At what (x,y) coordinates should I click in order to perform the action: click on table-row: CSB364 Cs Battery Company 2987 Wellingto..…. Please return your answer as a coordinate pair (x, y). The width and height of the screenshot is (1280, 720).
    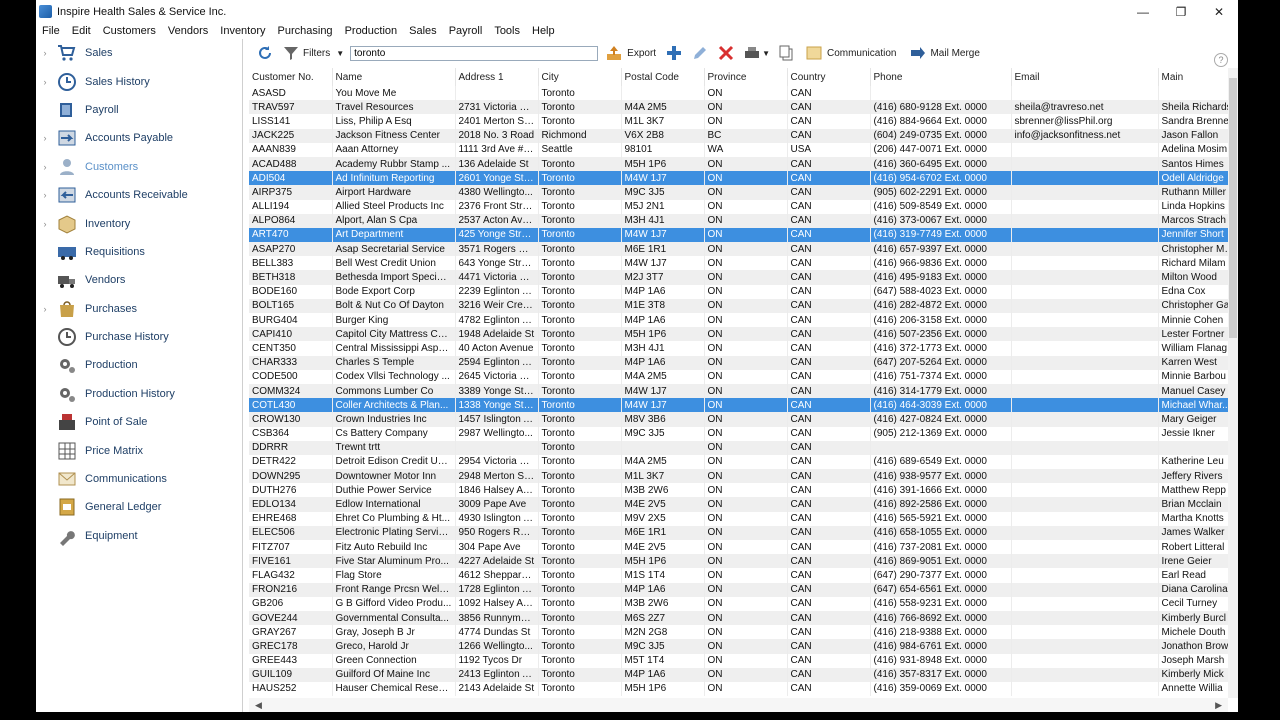
    Looking at the image, I should click on (738, 433).